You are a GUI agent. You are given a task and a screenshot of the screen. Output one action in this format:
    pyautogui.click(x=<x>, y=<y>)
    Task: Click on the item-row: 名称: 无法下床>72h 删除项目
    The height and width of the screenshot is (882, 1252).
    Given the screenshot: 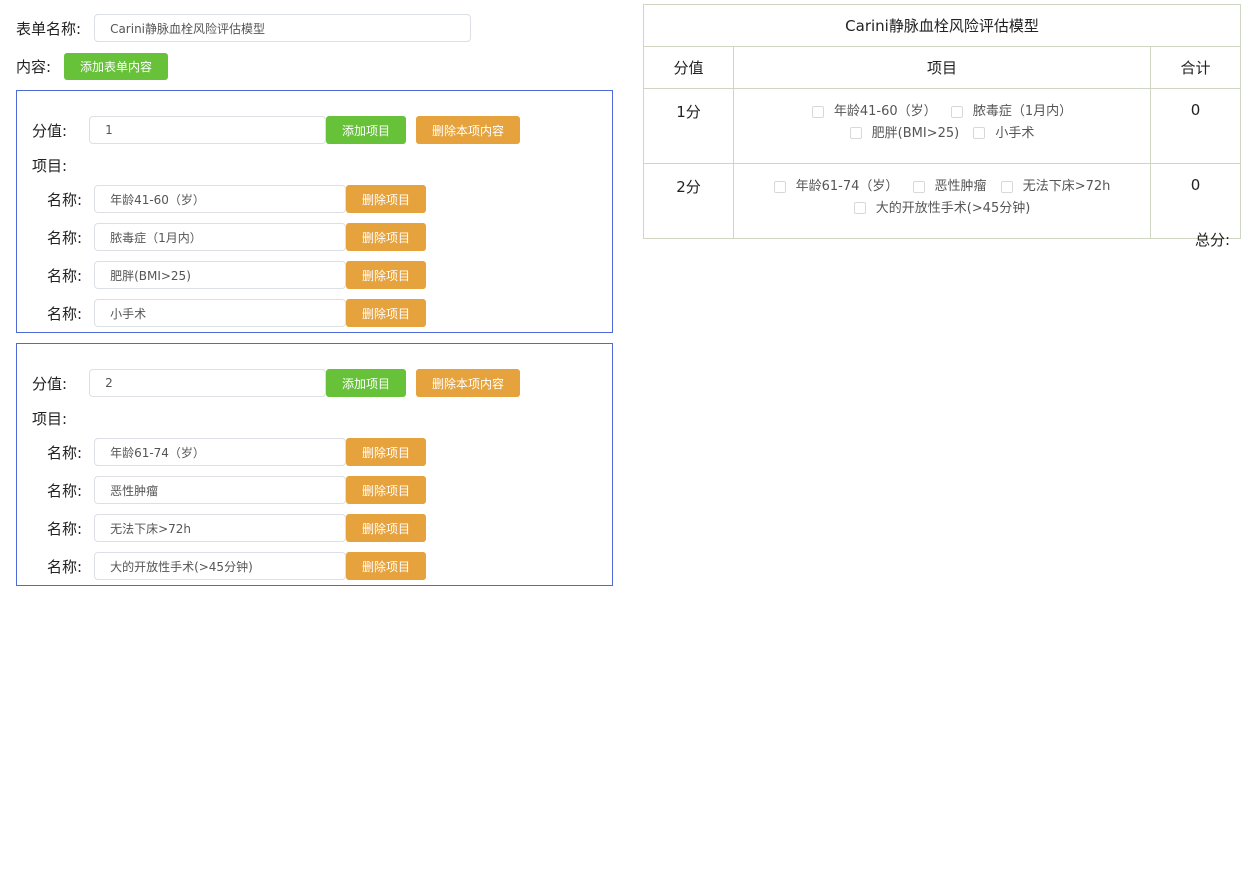 What is the action you would take?
    pyautogui.click(x=237, y=528)
    